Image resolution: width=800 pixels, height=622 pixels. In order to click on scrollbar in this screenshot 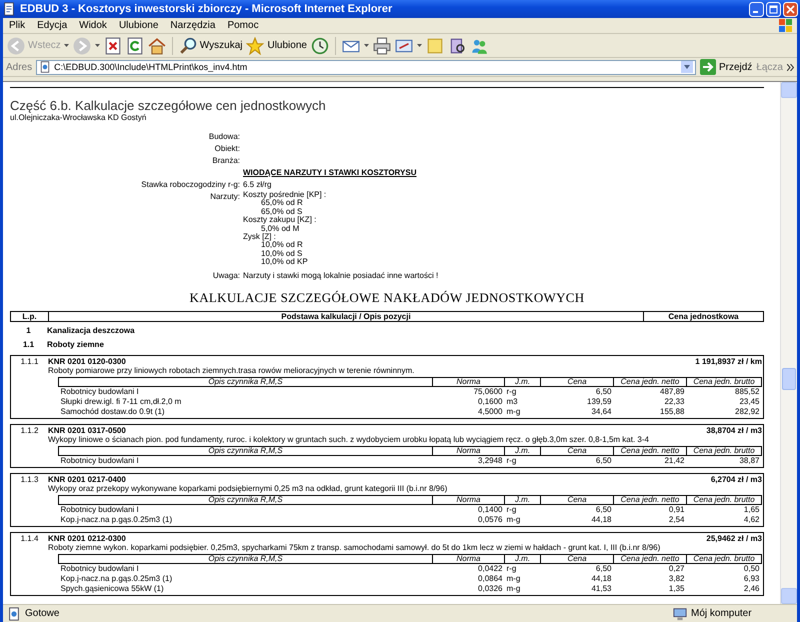, I will do `click(788, 343)`.